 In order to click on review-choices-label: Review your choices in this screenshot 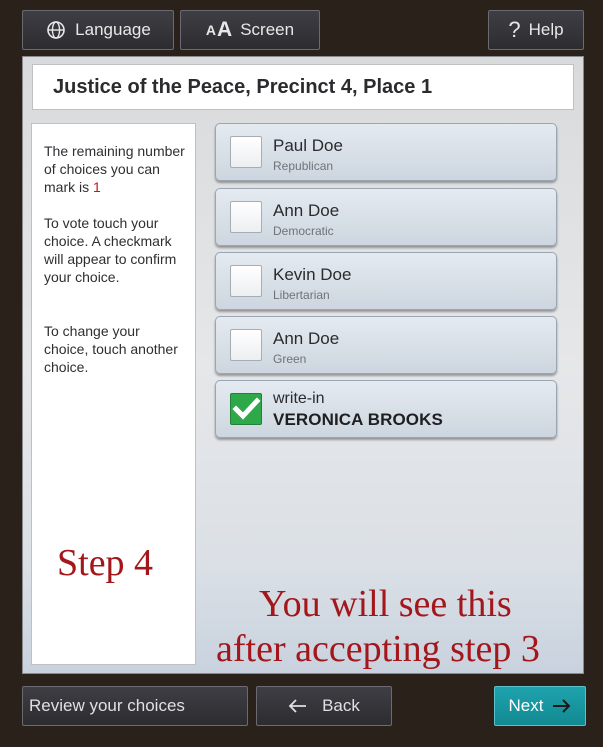, I will do `click(107, 705)`.